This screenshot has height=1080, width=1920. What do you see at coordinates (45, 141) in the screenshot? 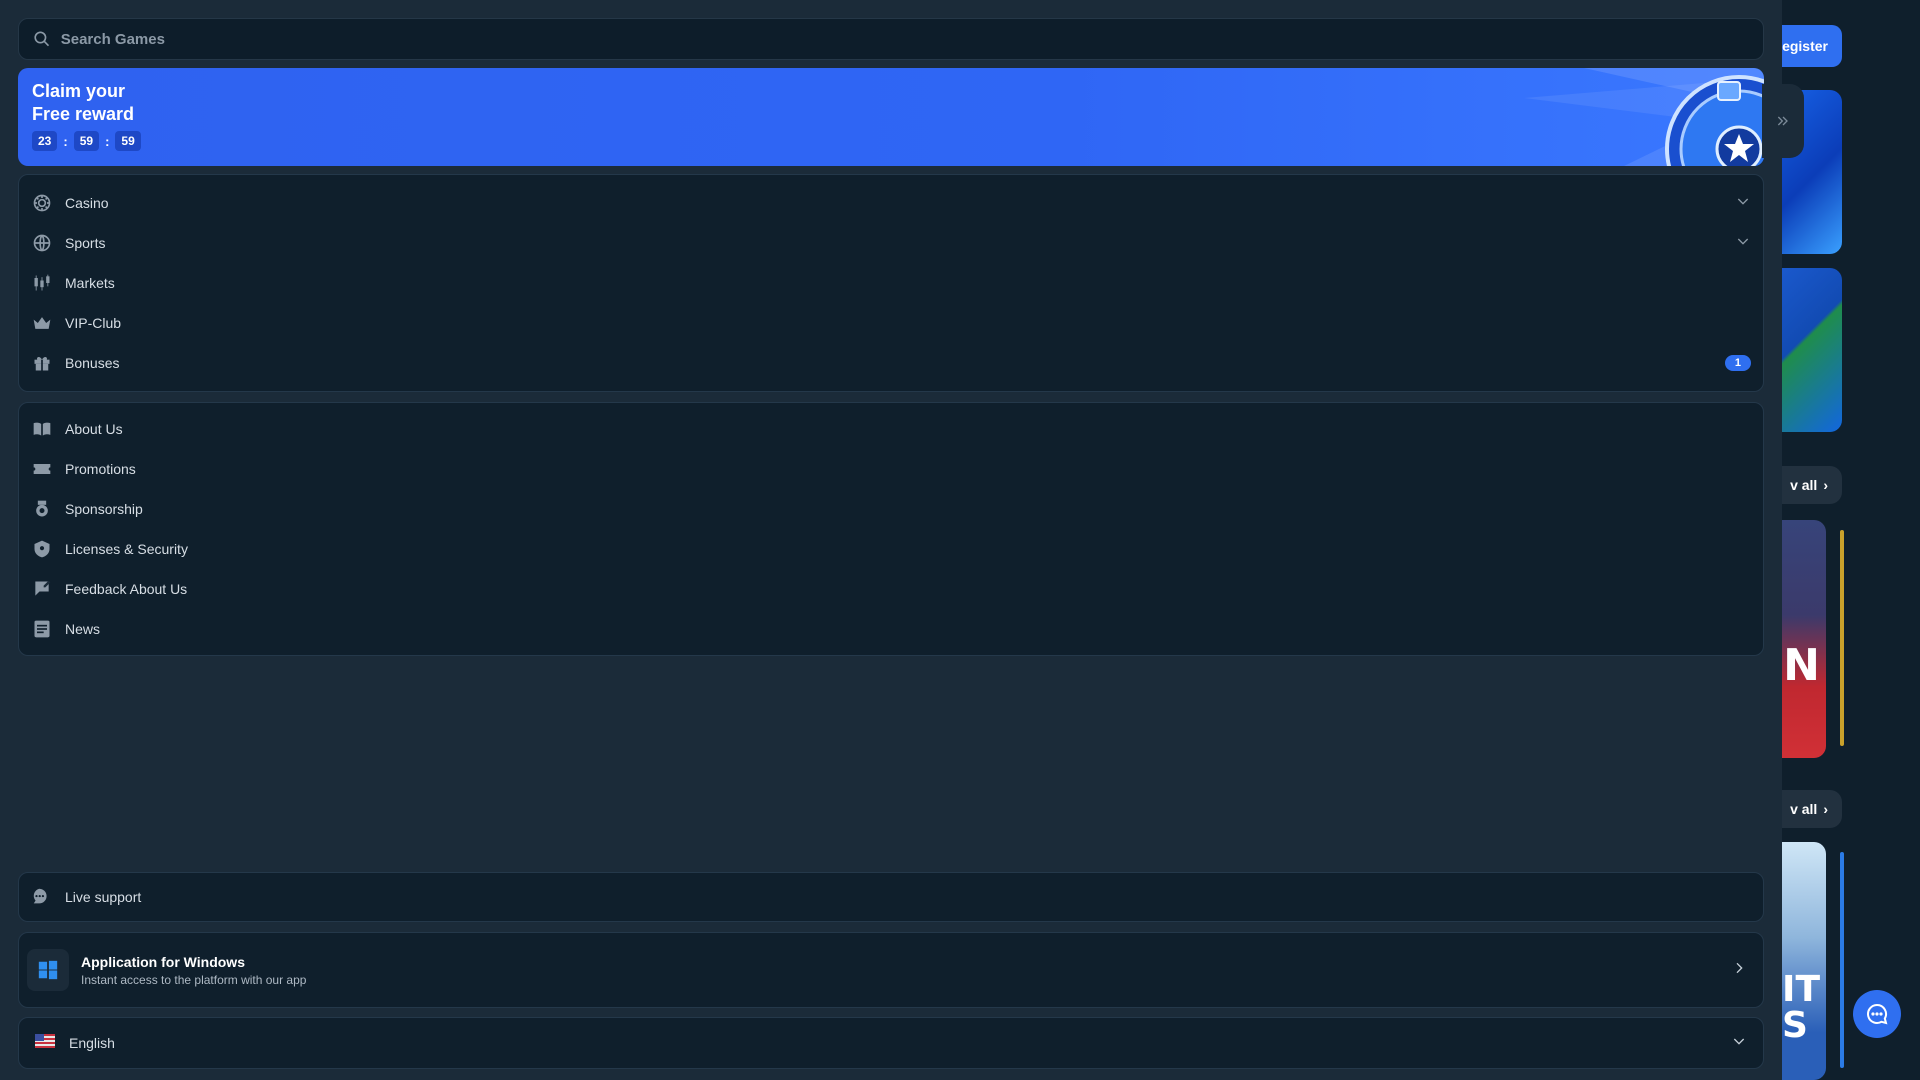
I see `timer-hours: 23` at bounding box center [45, 141].